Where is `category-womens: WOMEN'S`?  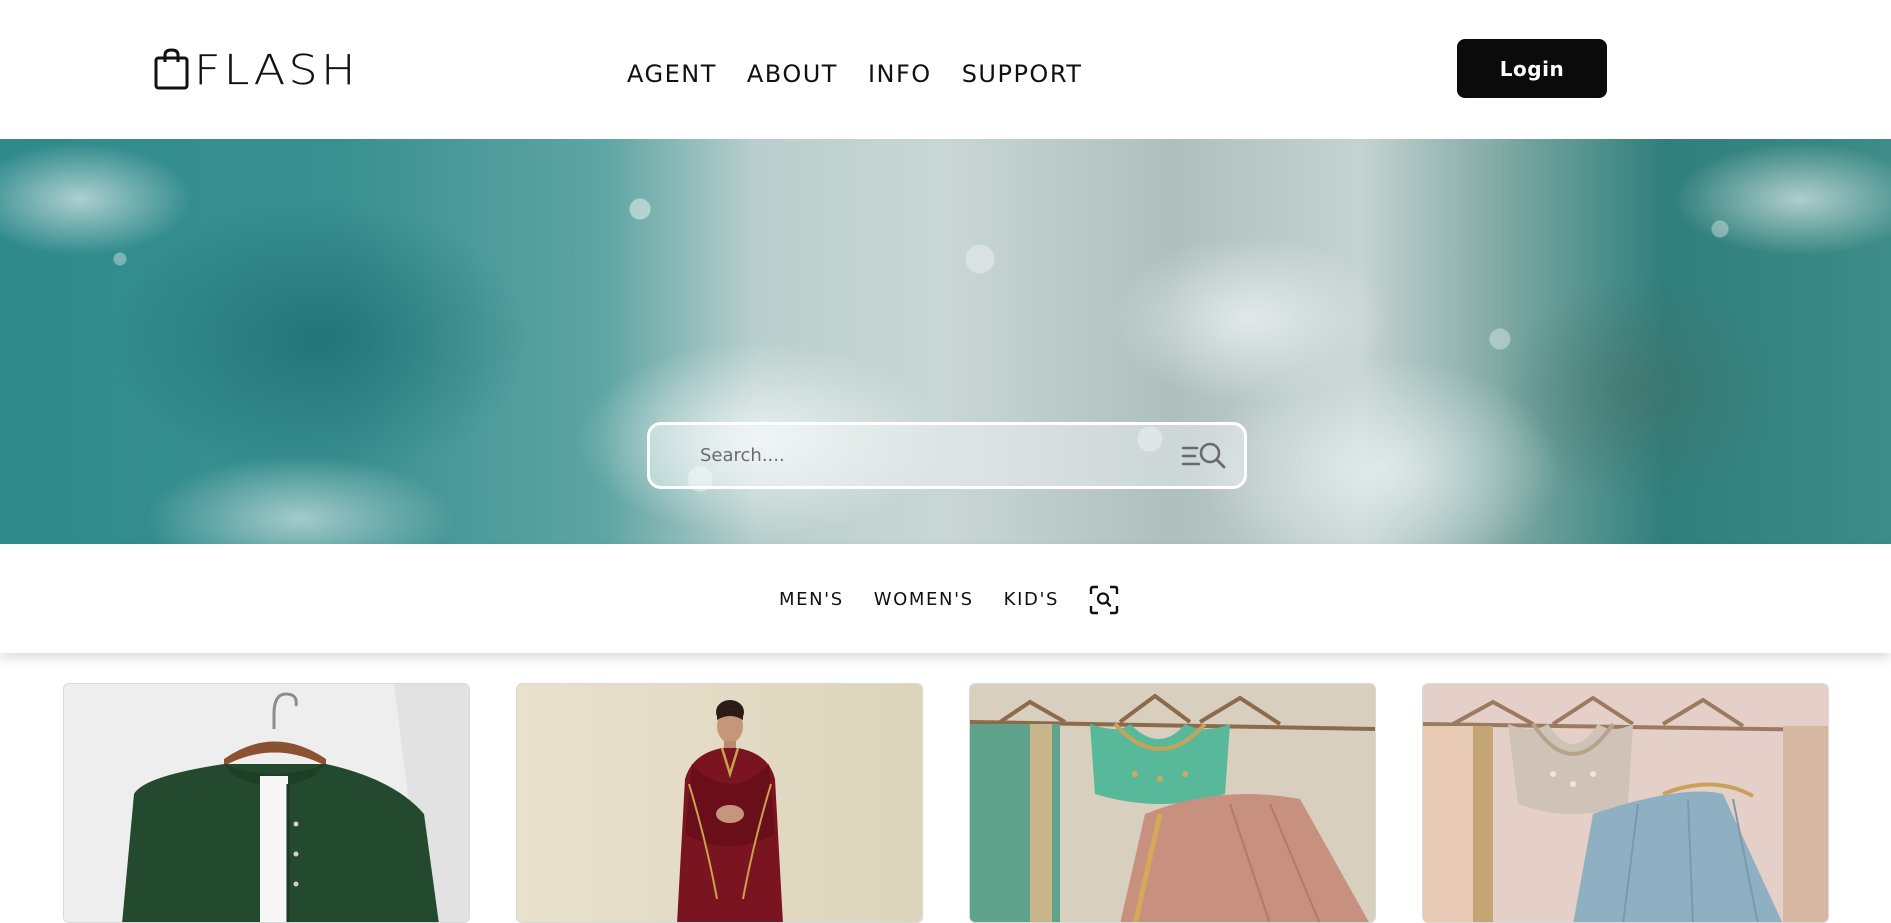 category-womens: WOMEN'S is located at coordinates (924, 600).